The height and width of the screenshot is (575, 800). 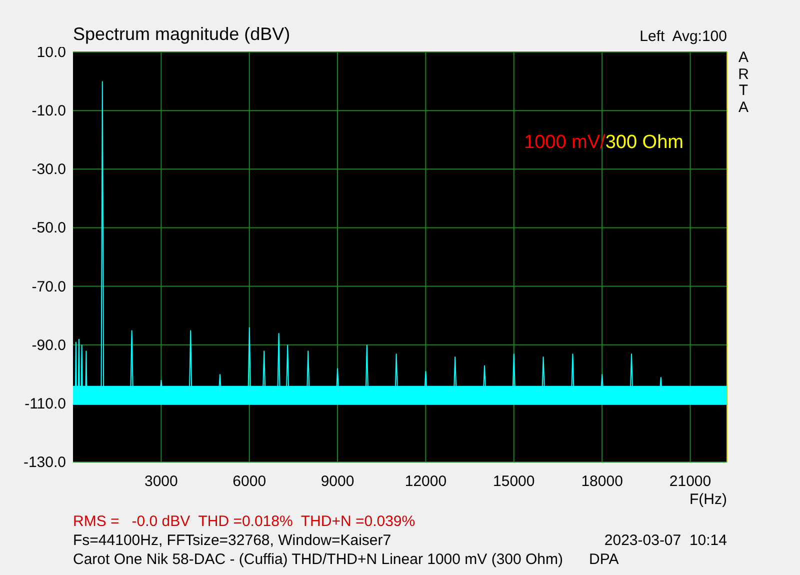 I want to click on annotation-text: 1000 mV/300 Ohm, so click(x=604, y=142).